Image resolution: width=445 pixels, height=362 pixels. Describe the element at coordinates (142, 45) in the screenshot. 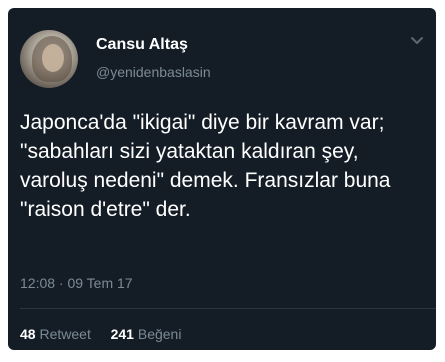

I see `author-display-name: Cansu Altaş` at that location.